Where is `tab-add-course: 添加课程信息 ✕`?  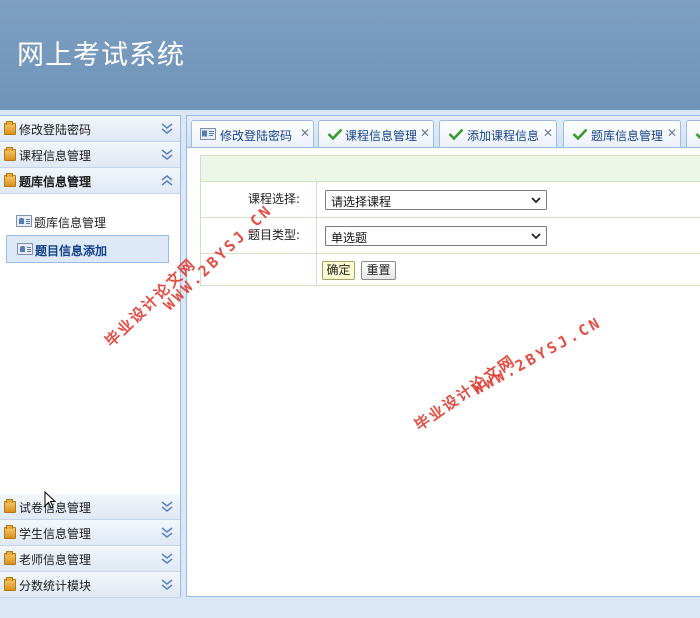
tab-add-course: 添加课程信息 ✕ is located at coordinates (498, 133).